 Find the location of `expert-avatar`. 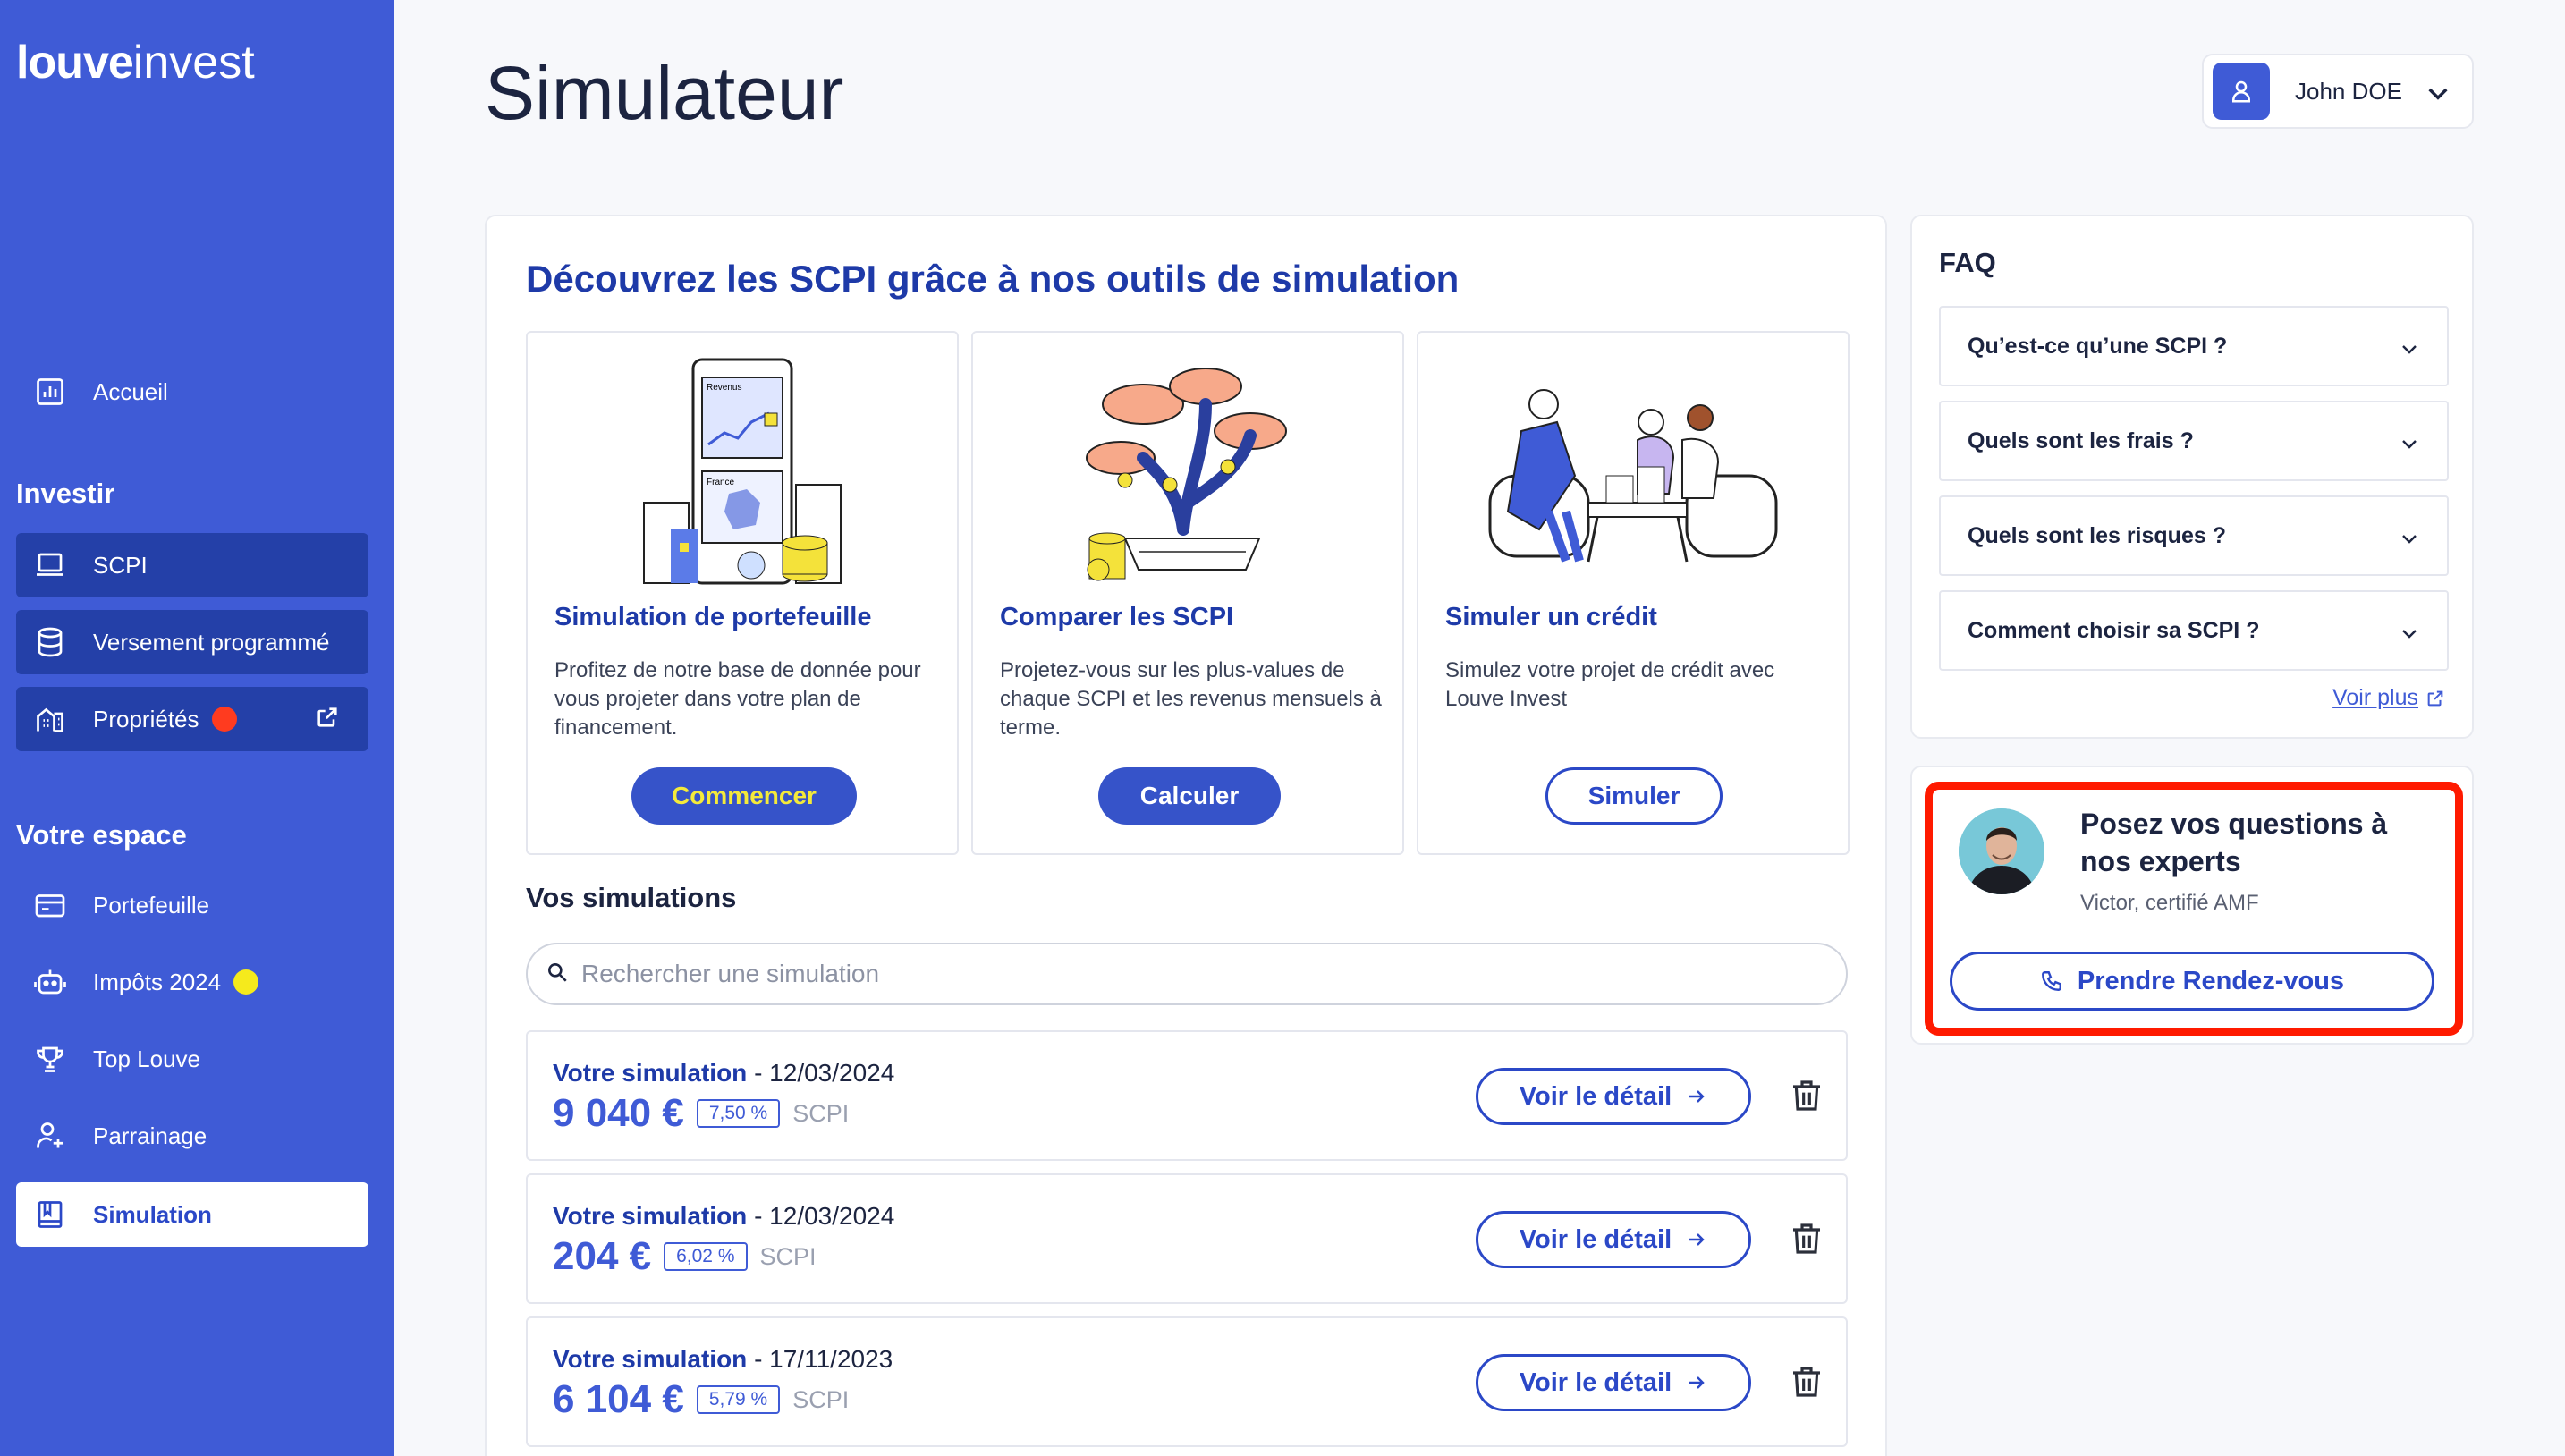

expert-avatar is located at coordinates (2001, 851).